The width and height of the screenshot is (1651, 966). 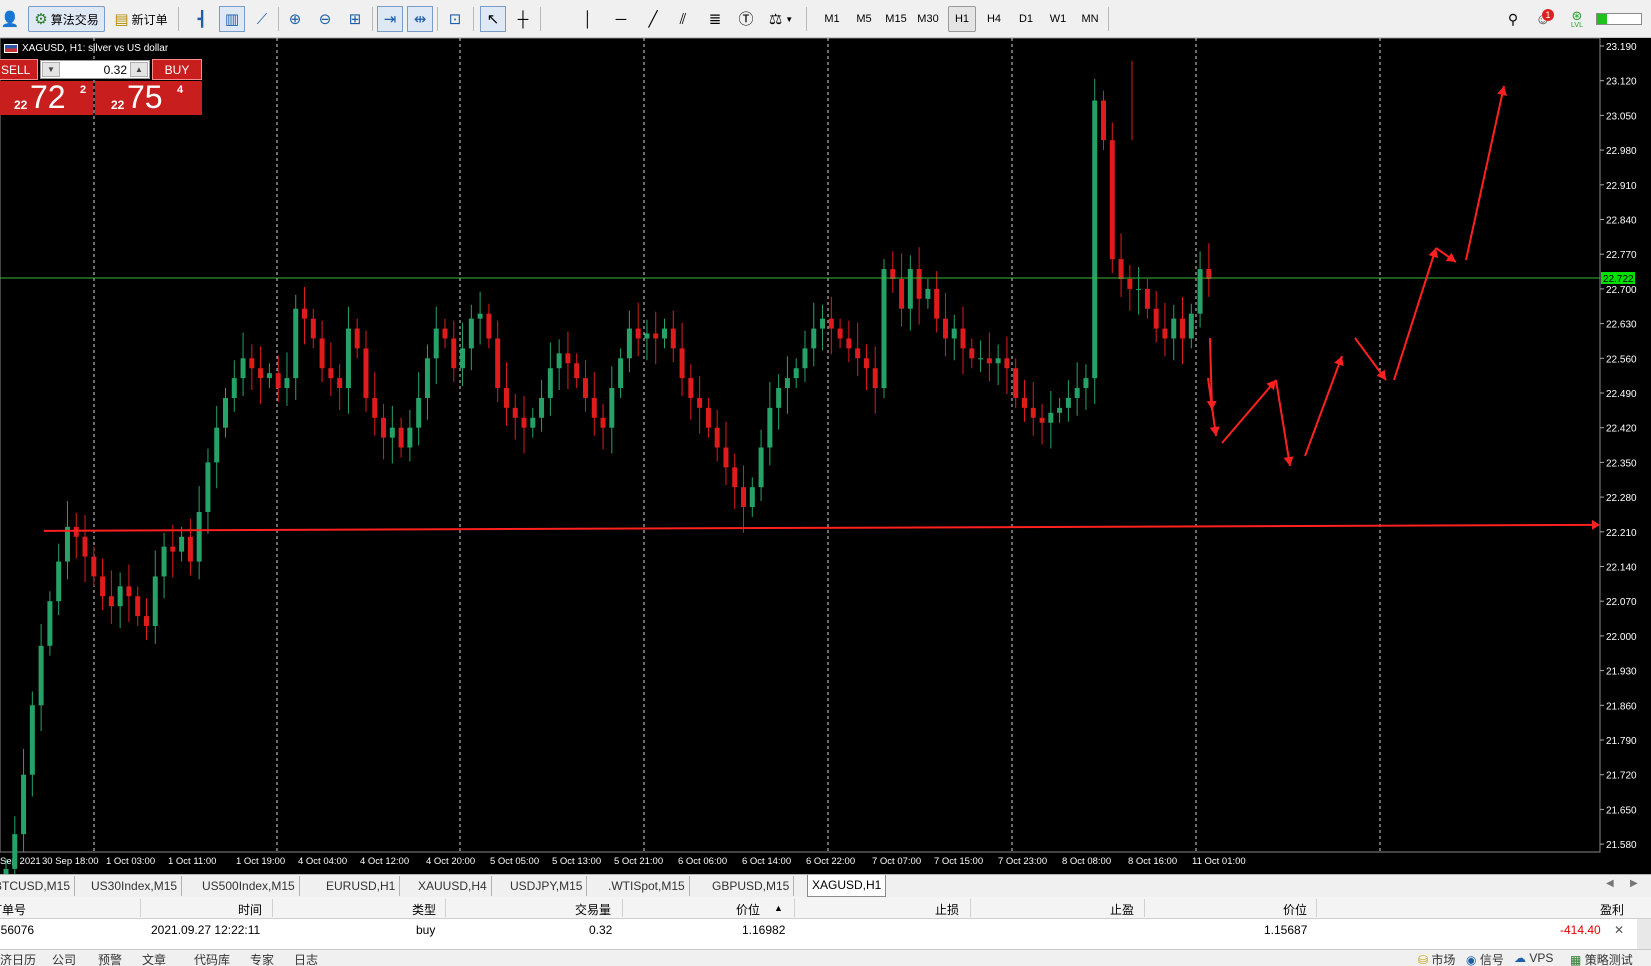 What do you see at coordinates (1026, 19) in the screenshot?
I see `timeframe-d1: D1` at bounding box center [1026, 19].